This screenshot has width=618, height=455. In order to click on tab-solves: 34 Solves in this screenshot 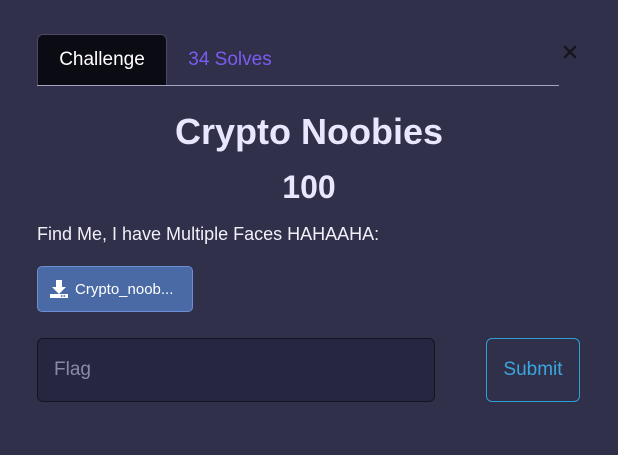, I will do `click(230, 59)`.